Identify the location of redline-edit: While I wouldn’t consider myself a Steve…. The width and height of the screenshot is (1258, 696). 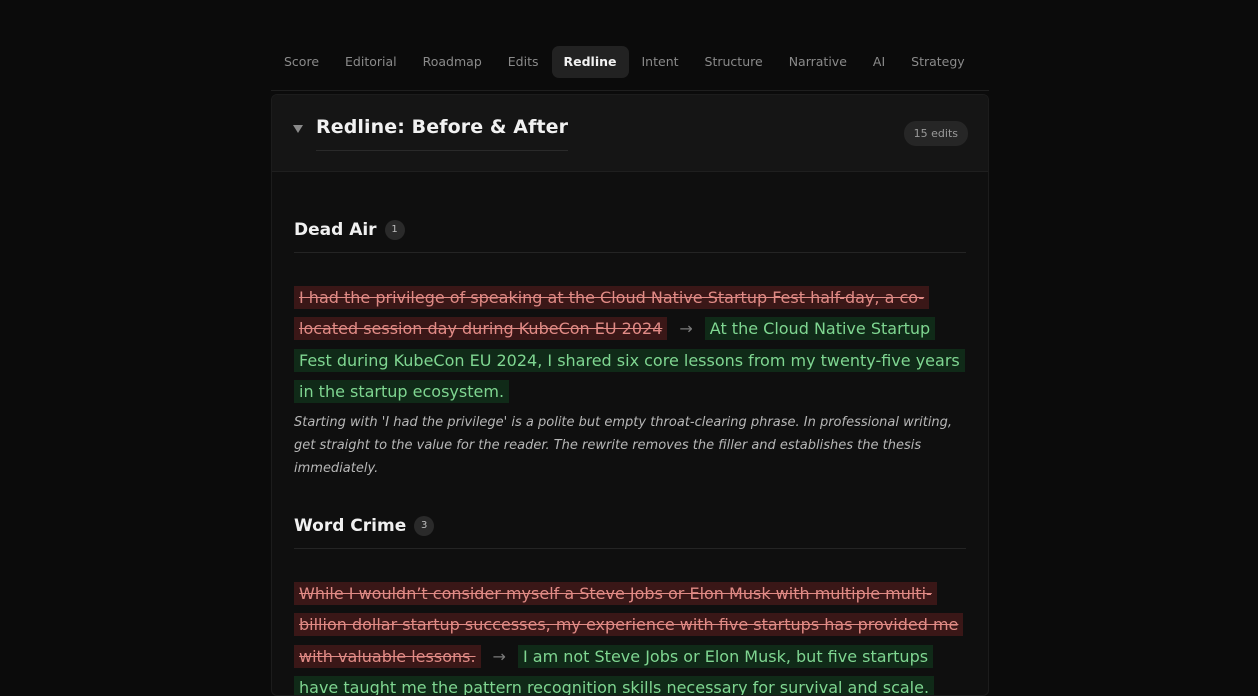
(630, 636).